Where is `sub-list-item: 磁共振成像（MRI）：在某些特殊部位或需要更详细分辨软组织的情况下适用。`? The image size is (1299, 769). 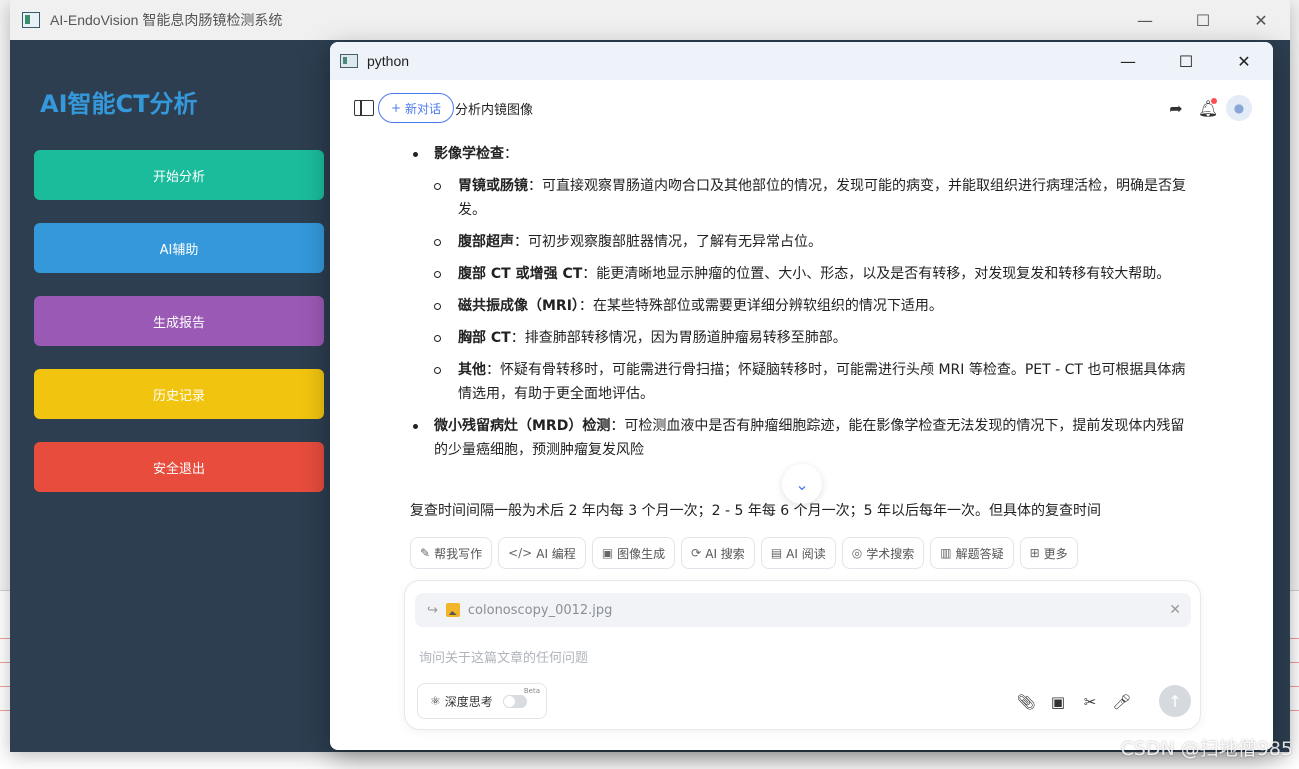
sub-list-item: 磁共振成像（MRI）：在某些特殊部位或需要更详细分辨软组织的情况下适用。 is located at coordinates (800, 306).